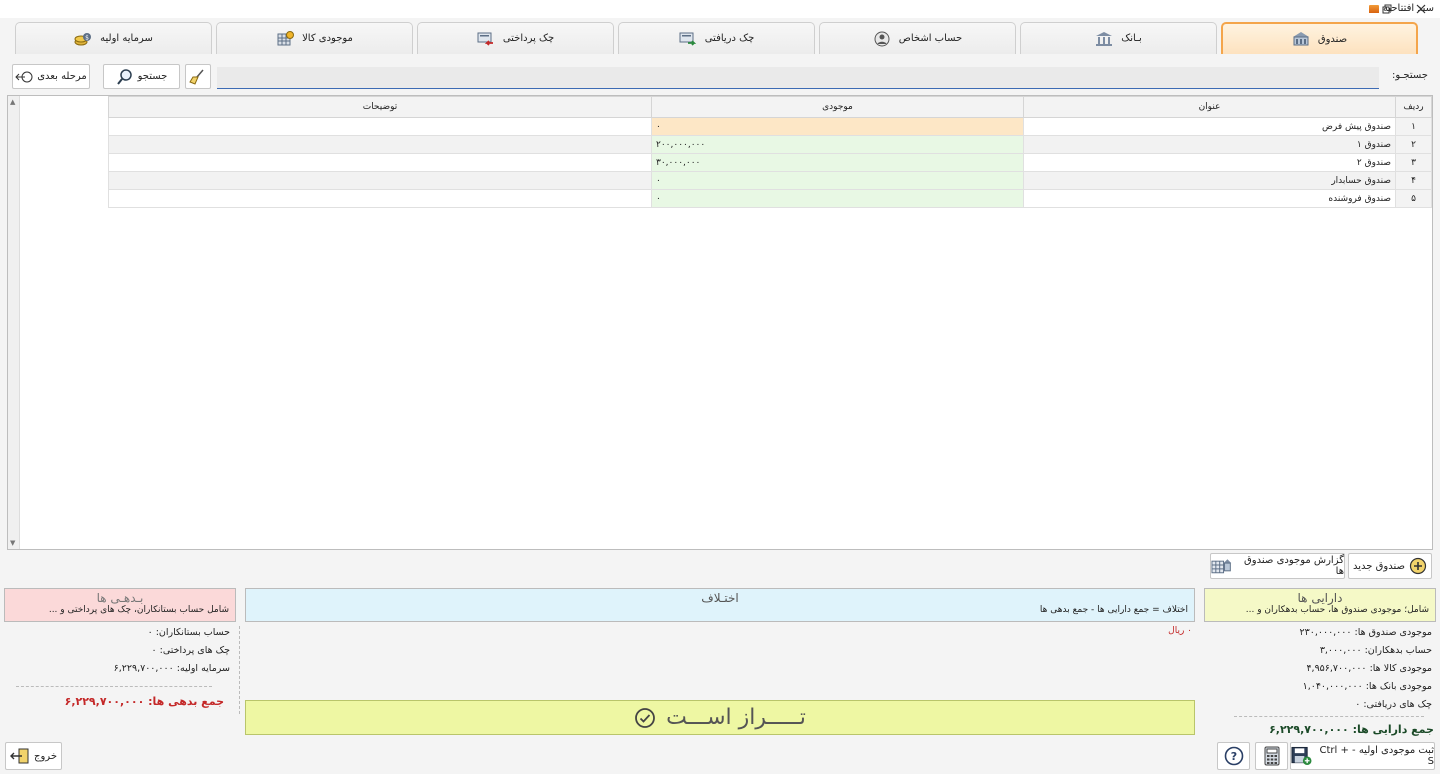 The height and width of the screenshot is (774, 1440). Describe the element at coordinates (1180, 631) in the screenshot. I see `difference-value: ۰ ریال` at that location.